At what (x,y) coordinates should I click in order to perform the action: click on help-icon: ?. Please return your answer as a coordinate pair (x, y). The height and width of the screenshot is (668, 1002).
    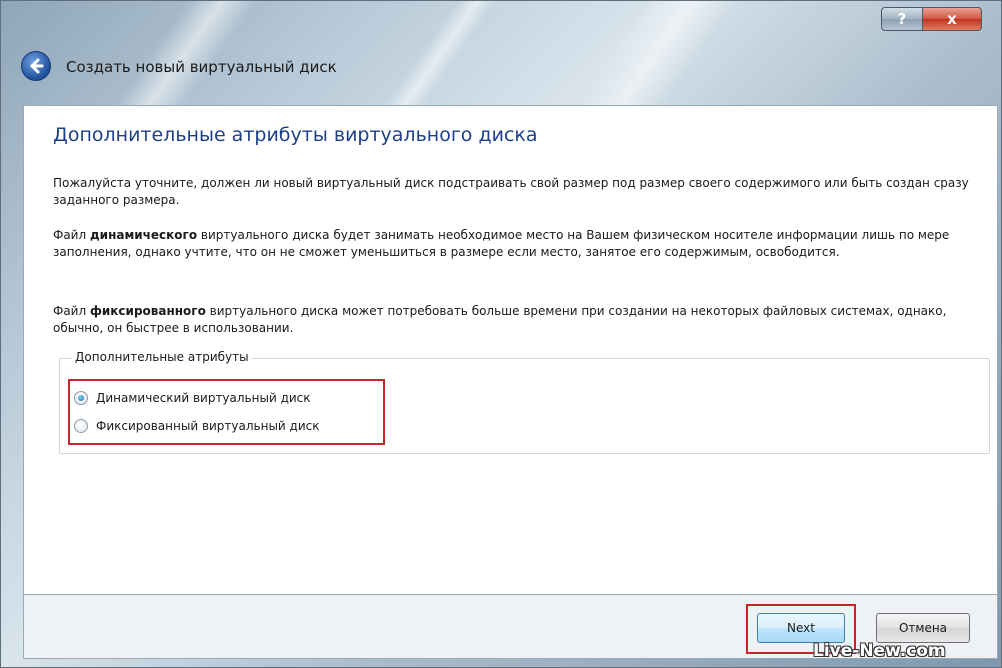
    Looking at the image, I should click on (902, 19).